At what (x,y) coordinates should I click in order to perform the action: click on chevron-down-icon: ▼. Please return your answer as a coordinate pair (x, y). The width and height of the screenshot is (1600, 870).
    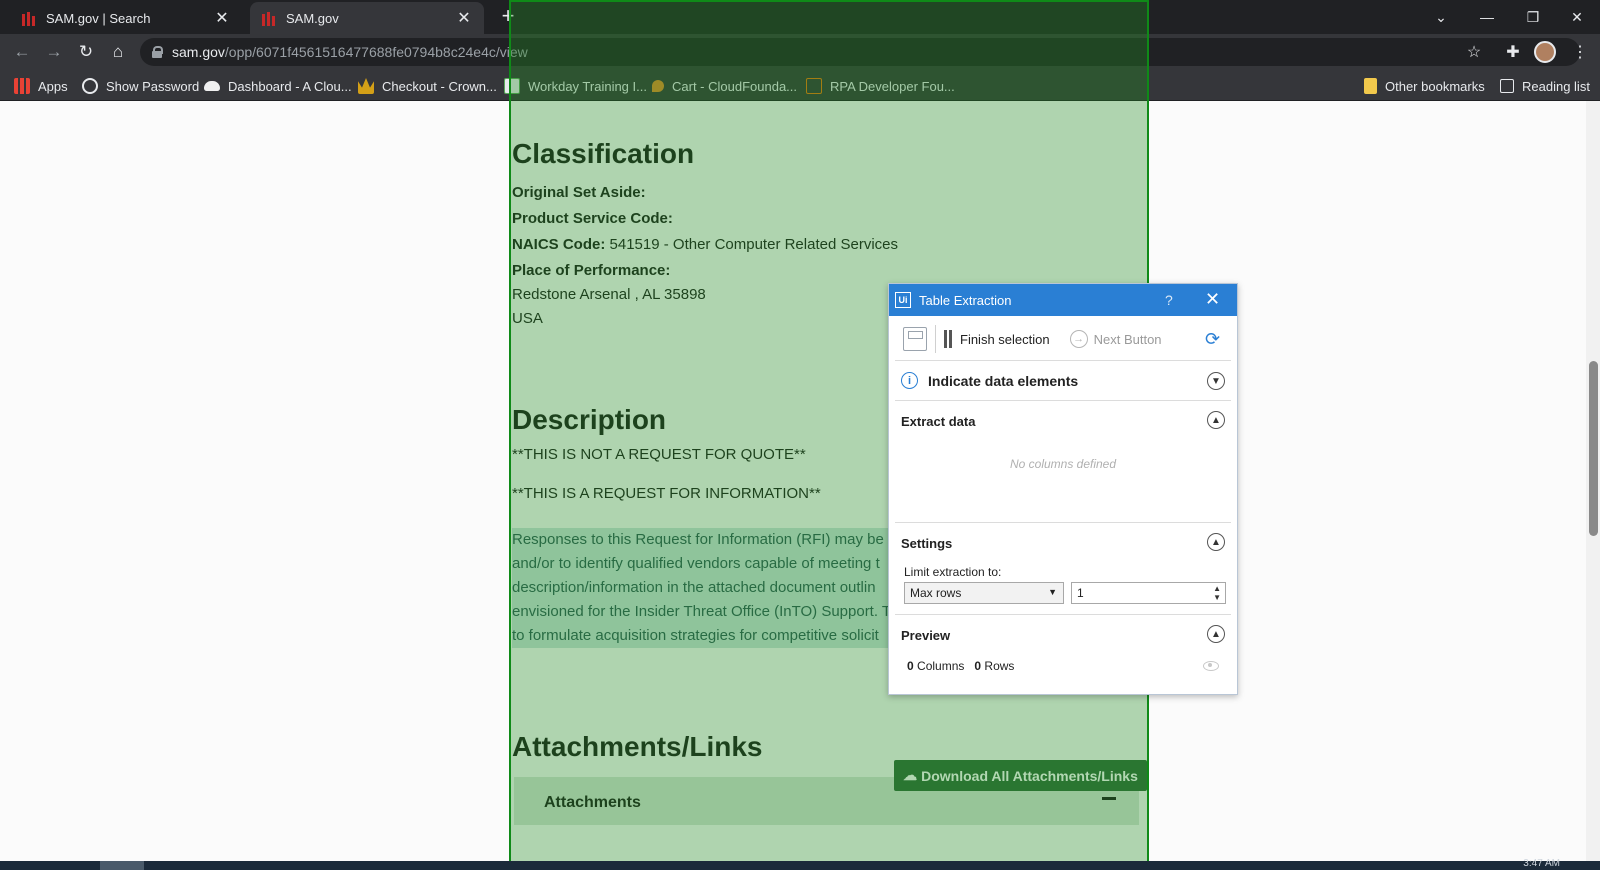
    Looking at the image, I should click on (1216, 381).